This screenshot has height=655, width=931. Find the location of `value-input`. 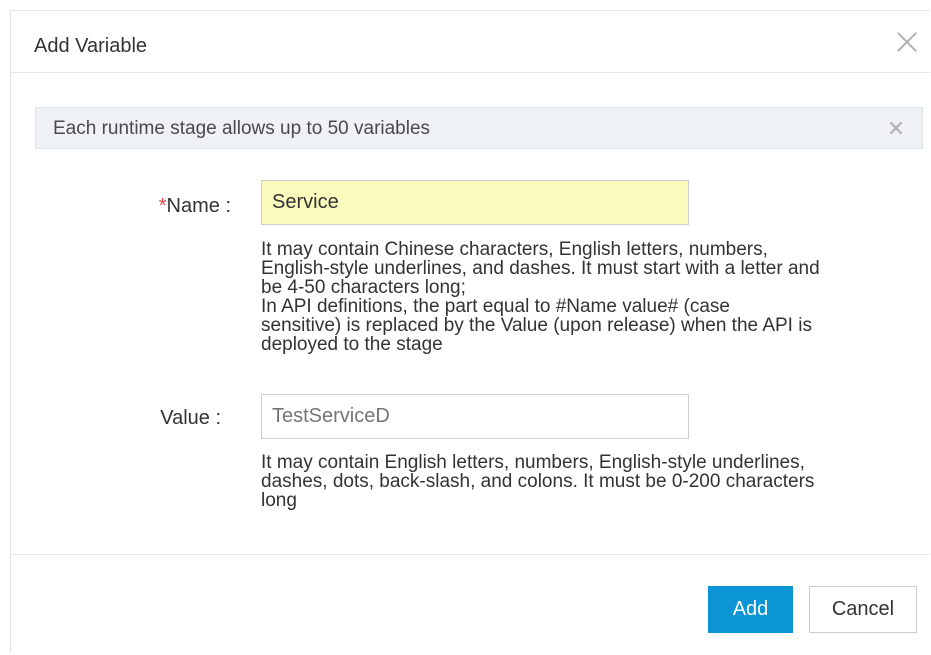

value-input is located at coordinates (475, 416).